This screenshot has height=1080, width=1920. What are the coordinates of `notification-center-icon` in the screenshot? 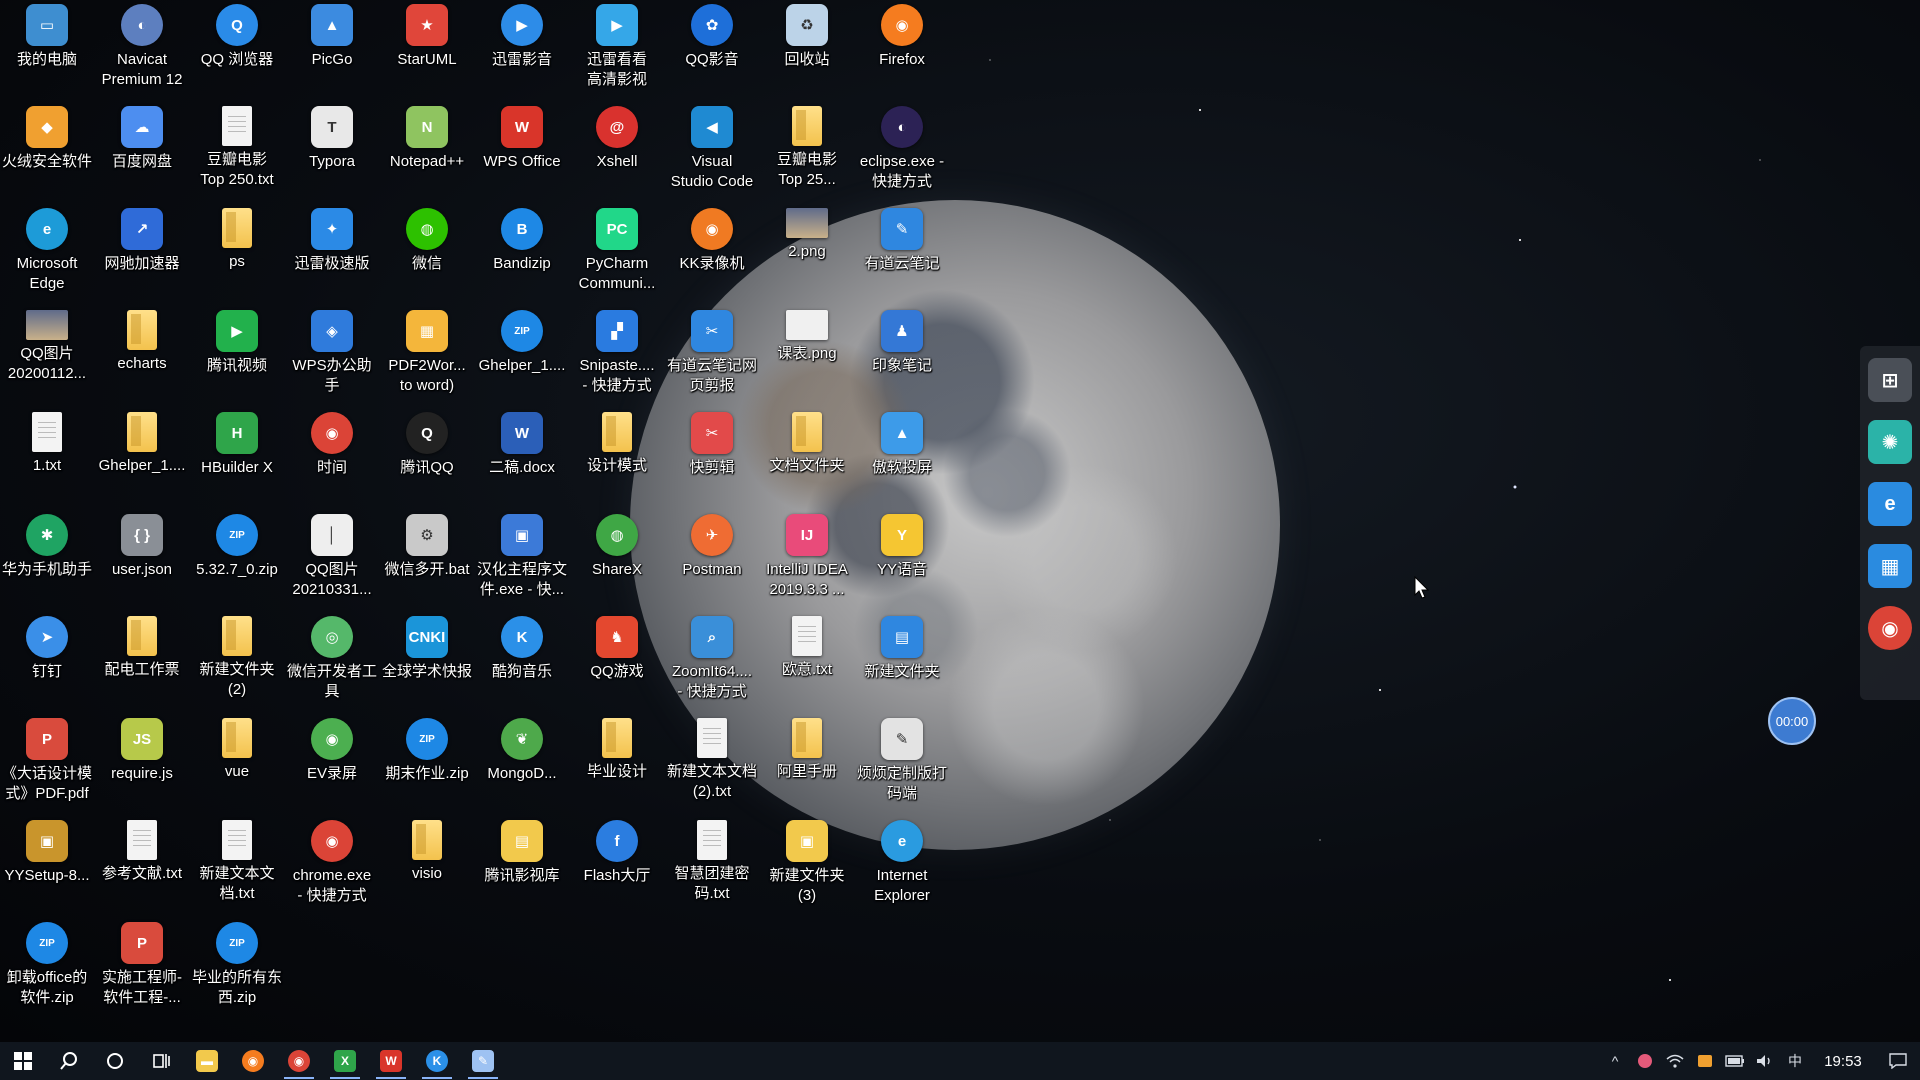 It's located at (1898, 1061).